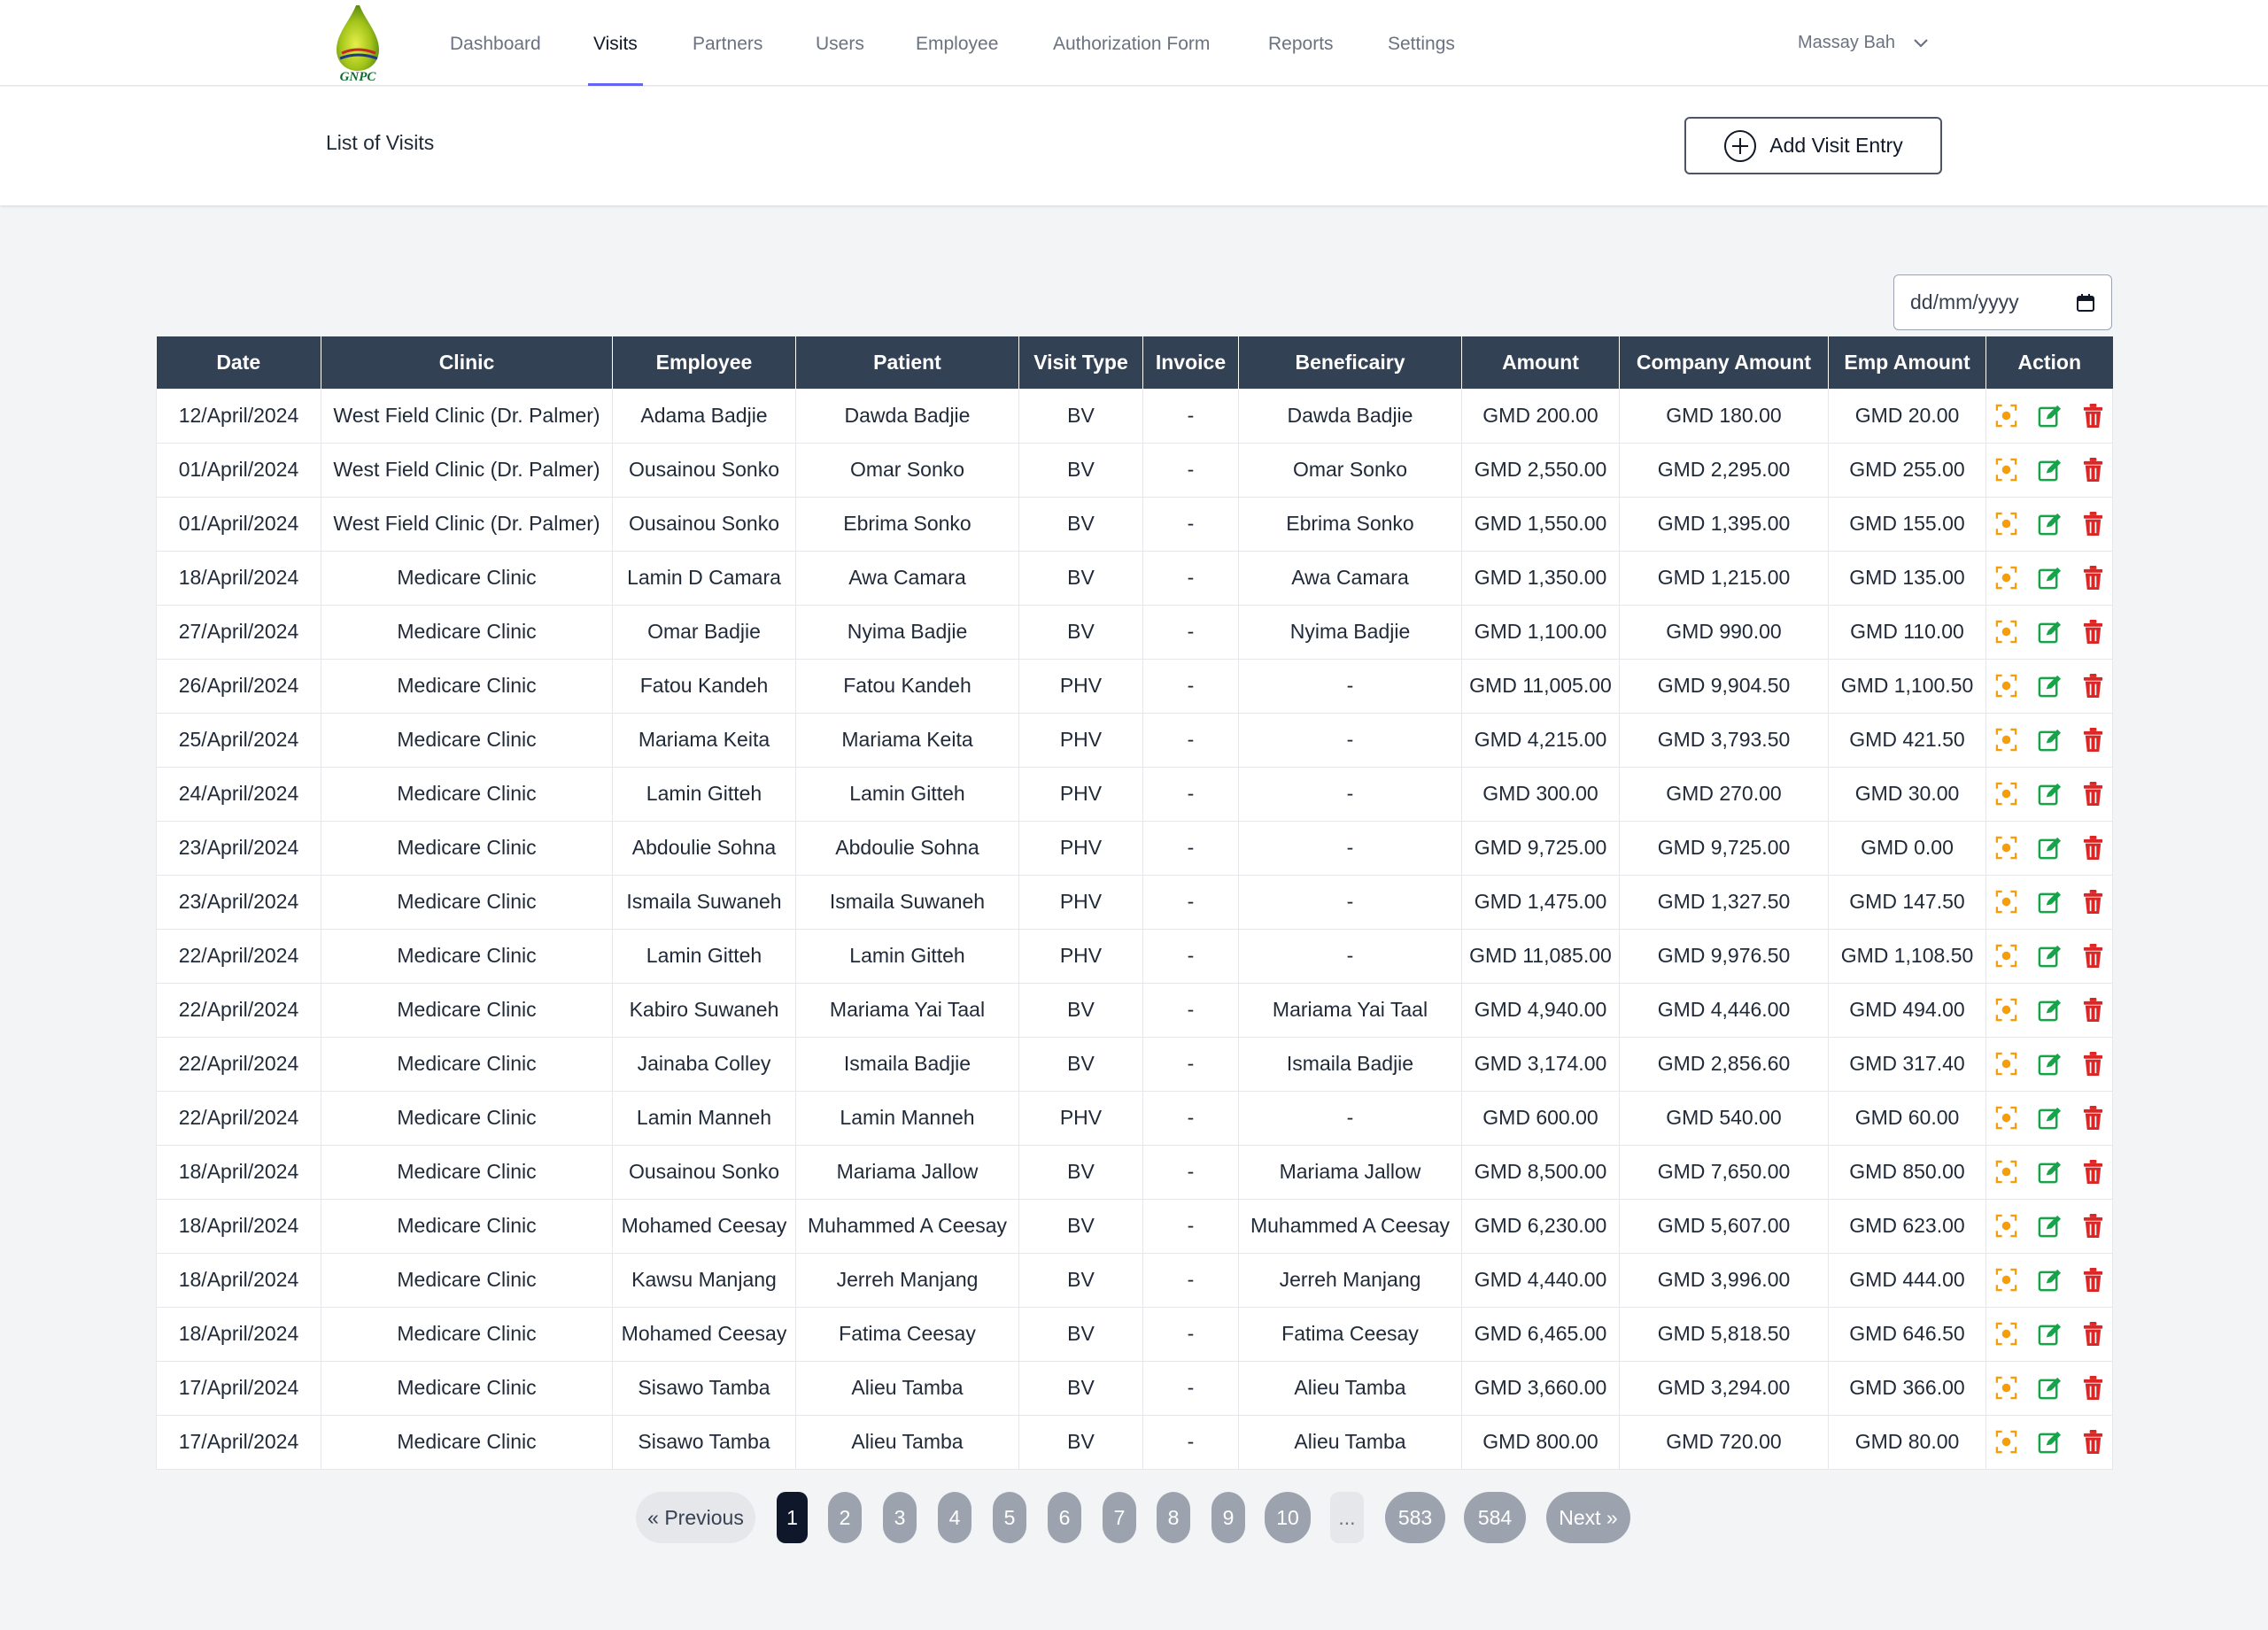 This screenshot has width=2268, height=1630. Describe the element at coordinates (1907, 362) in the screenshot. I see `column-header-emp-amount: Emp Amount` at that location.